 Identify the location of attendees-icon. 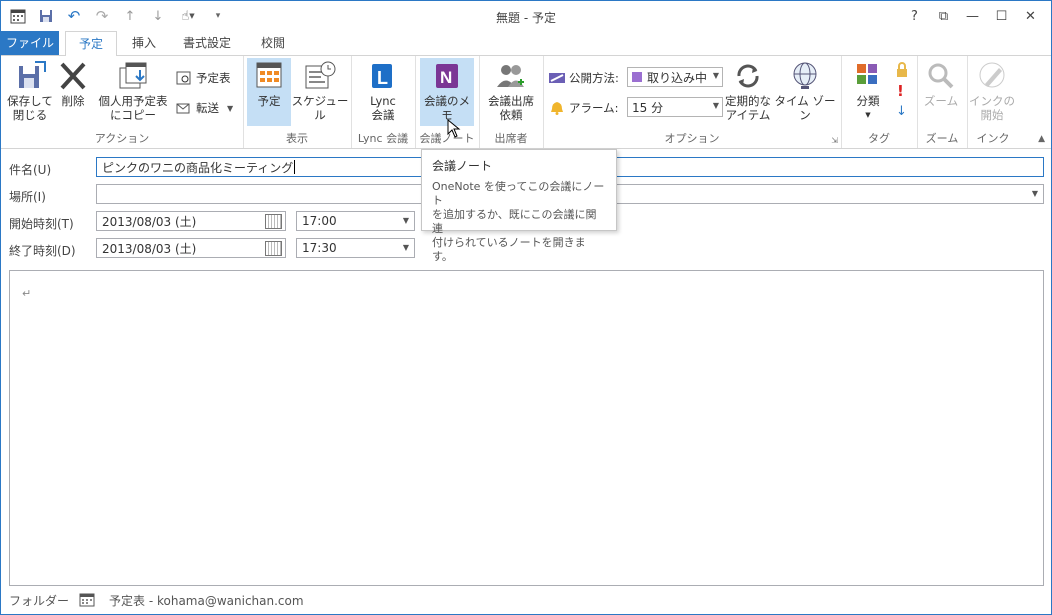
(511, 76).